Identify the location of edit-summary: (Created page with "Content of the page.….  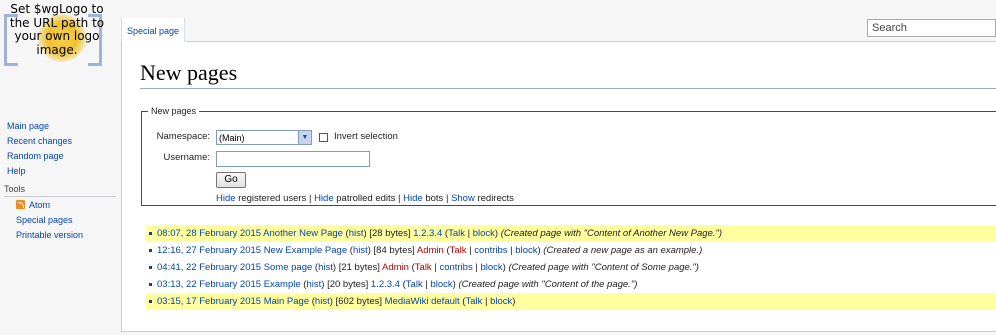
(548, 284).